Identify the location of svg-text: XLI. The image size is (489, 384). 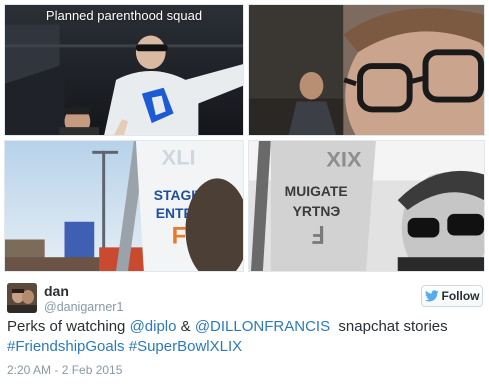
(179, 157).